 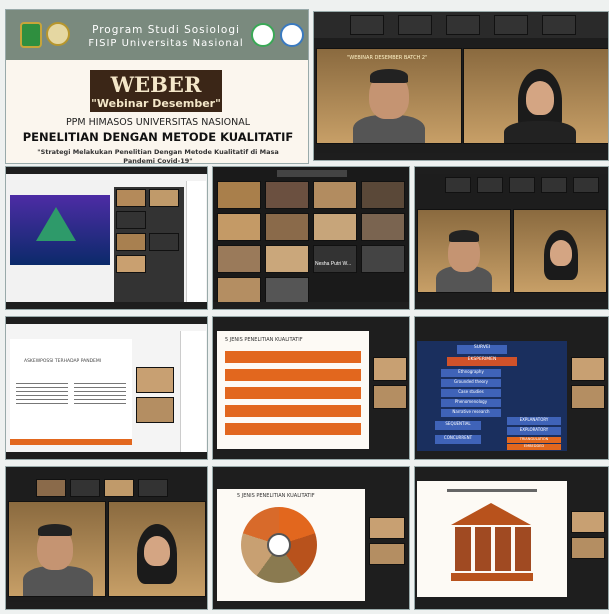 I want to click on slide-heading: 5 JENIS PENELITIAN KUALITATIF, so click(x=264, y=340).